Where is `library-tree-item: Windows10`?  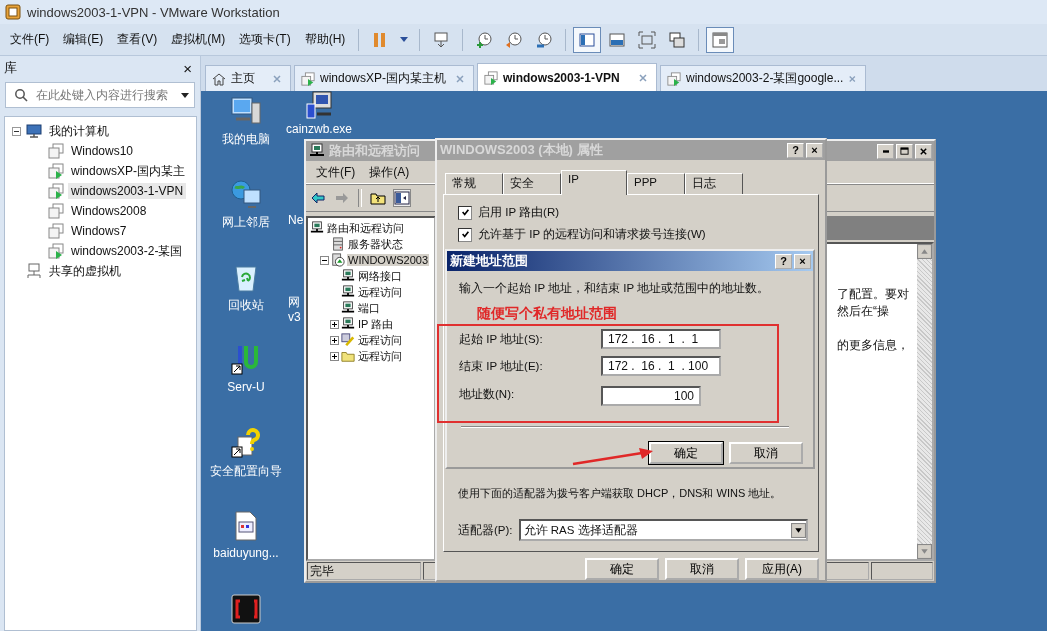
library-tree-item: Windows10 is located at coordinates (102, 151).